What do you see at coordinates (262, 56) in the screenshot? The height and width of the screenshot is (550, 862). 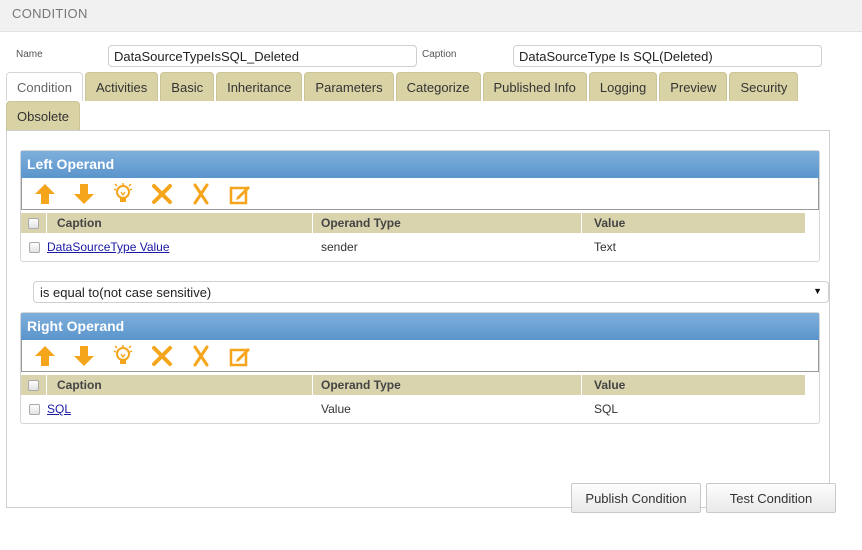 I see `name-input` at bounding box center [262, 56].